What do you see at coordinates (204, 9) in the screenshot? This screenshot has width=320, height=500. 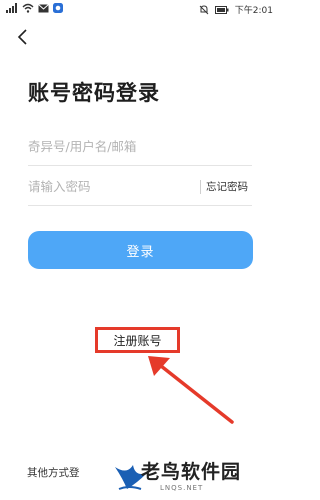 I see `mute-icon` at bounding box center [204, 9].